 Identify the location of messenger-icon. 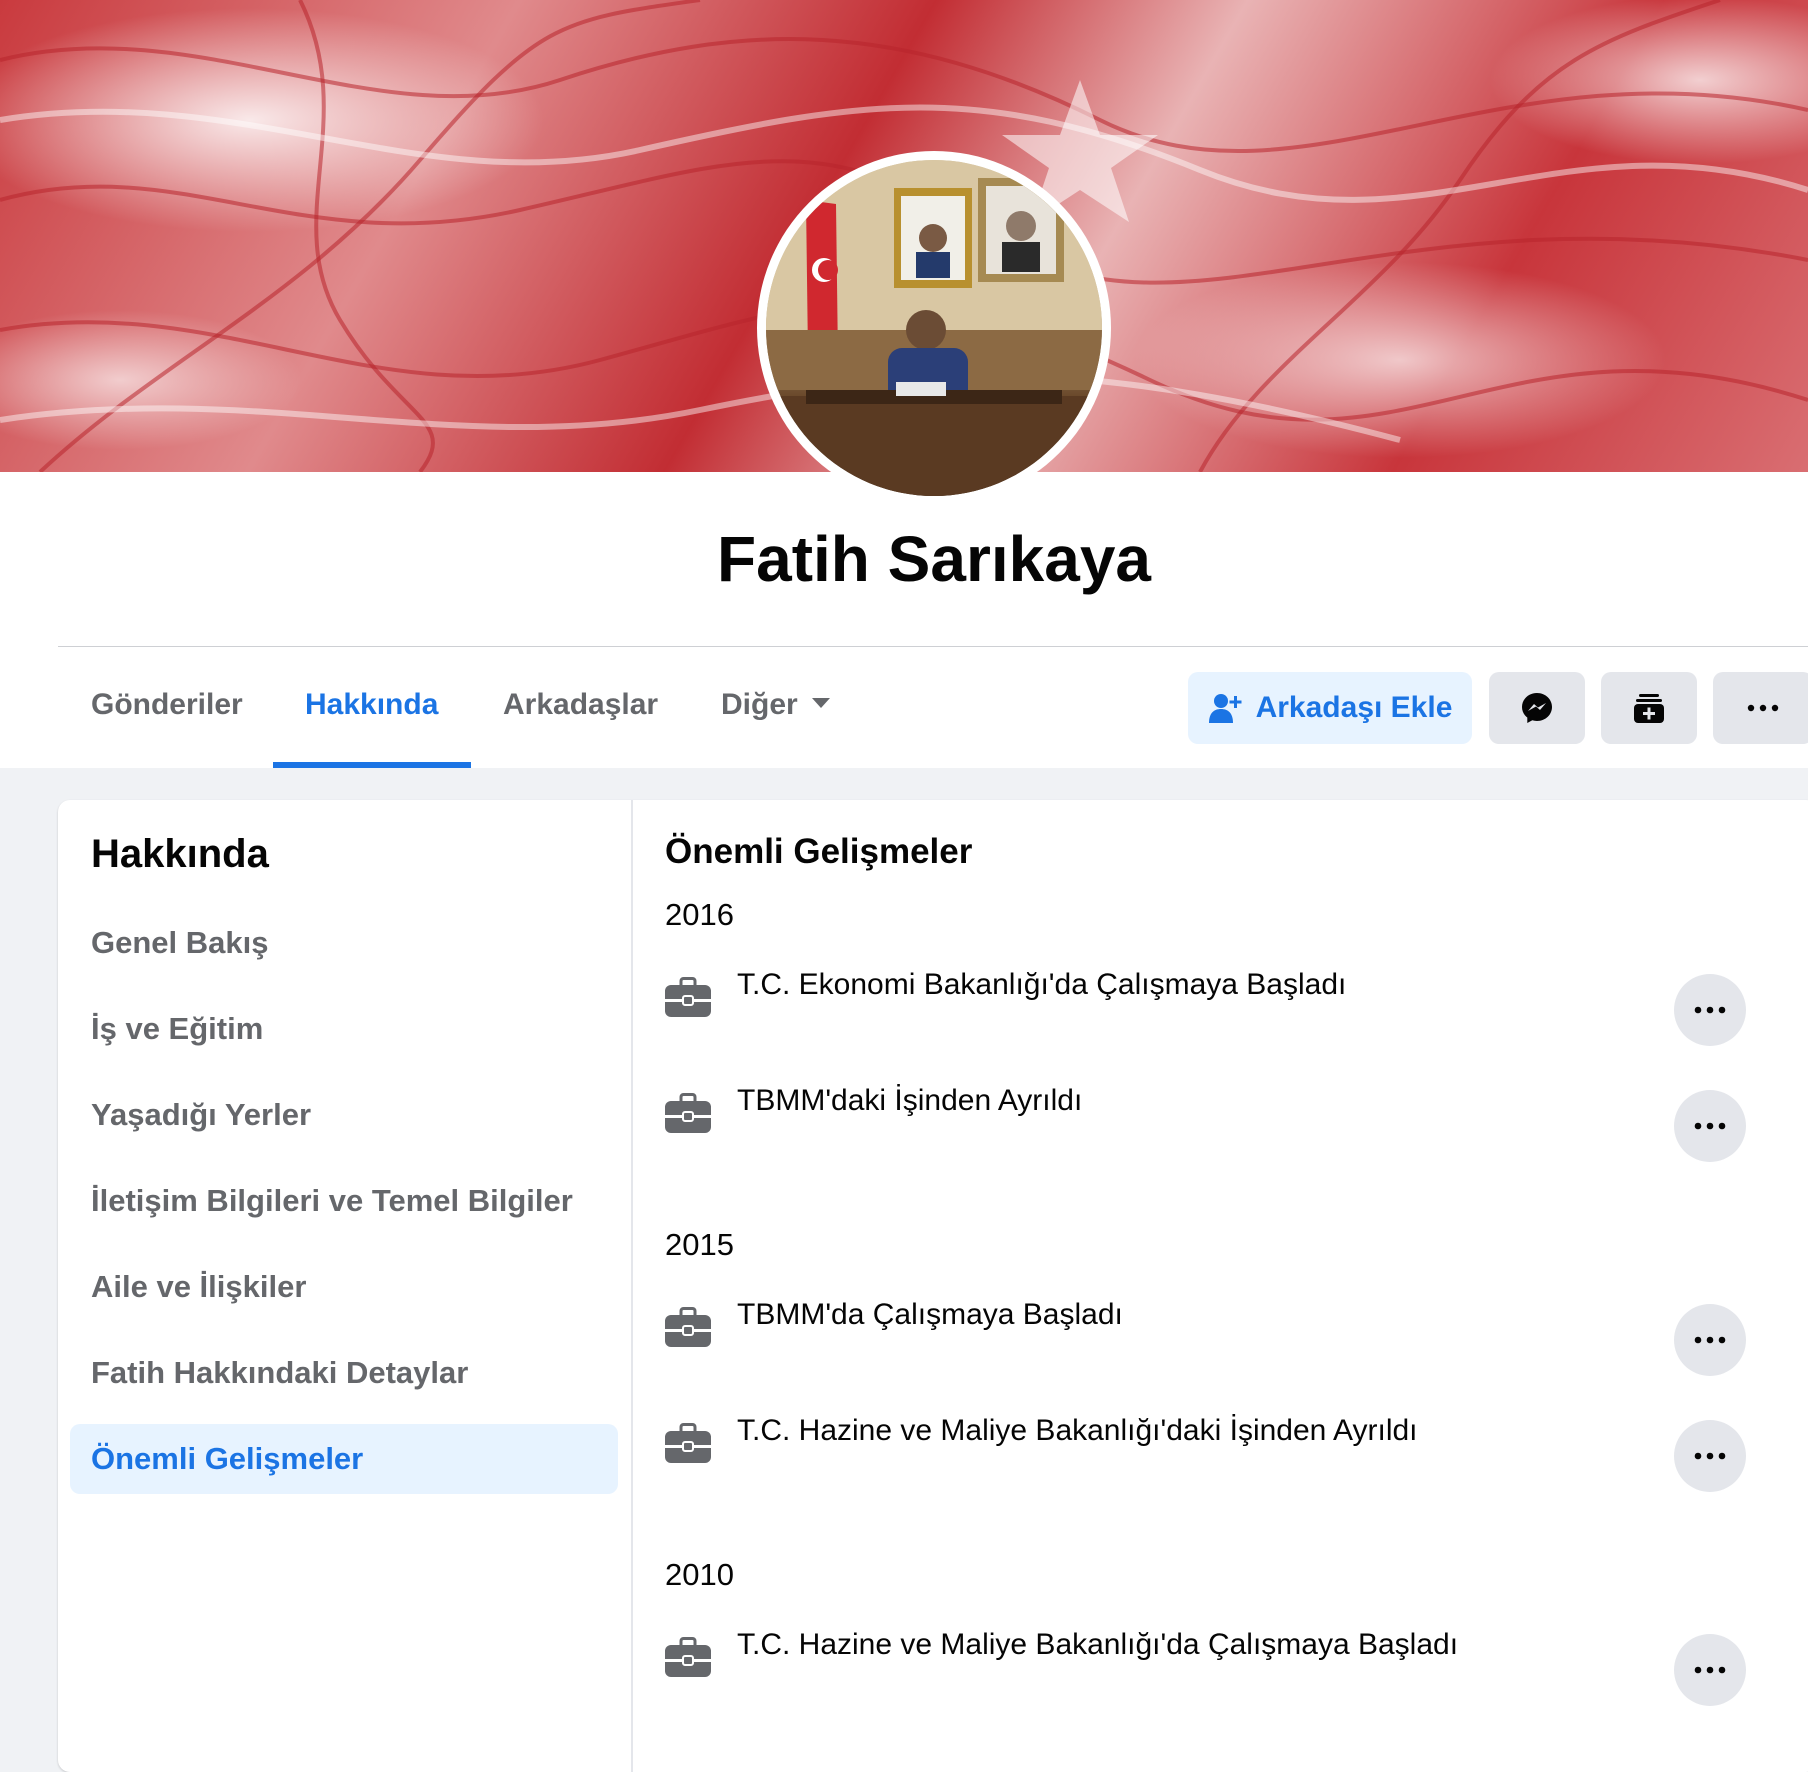
(1537, 708).